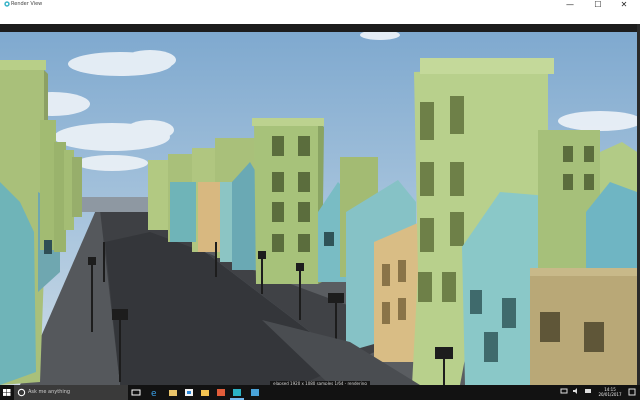 The height and width of the screenshot is (400, 640). I want to click on store-icon, so click(189, 392).